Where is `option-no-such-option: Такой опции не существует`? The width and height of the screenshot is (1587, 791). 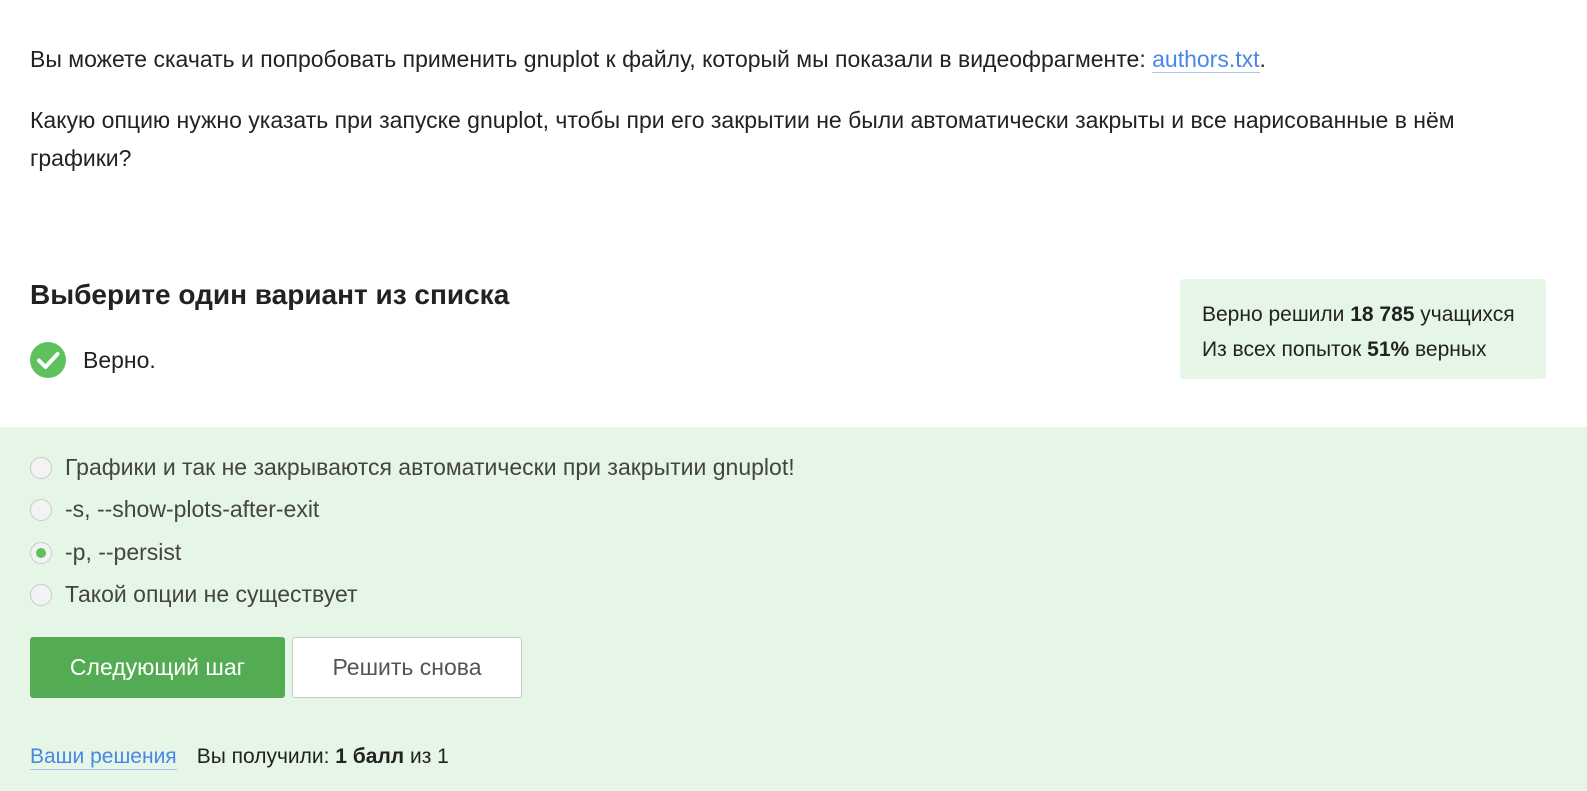
option-no-such-option: Такой опции не существует is located at coordinates (194, 594).